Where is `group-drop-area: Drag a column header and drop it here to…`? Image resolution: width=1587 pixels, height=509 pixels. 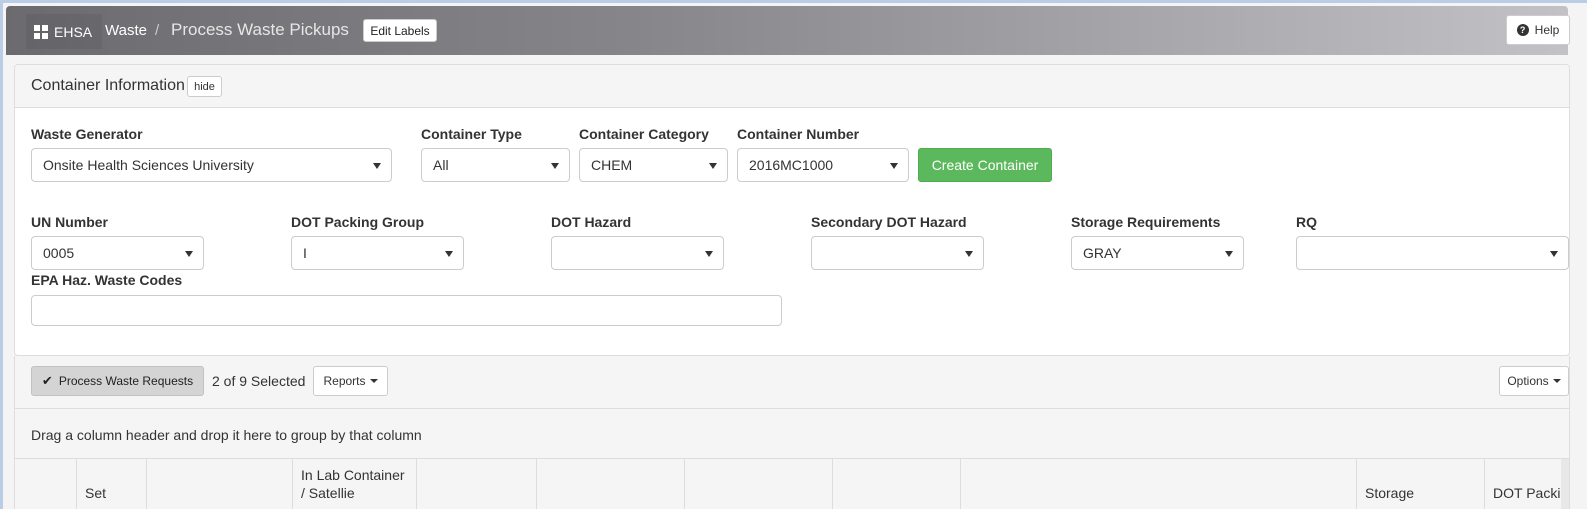
group-drop-area: Drag a column header and drop it here to… is located at coordinates (792, 434).